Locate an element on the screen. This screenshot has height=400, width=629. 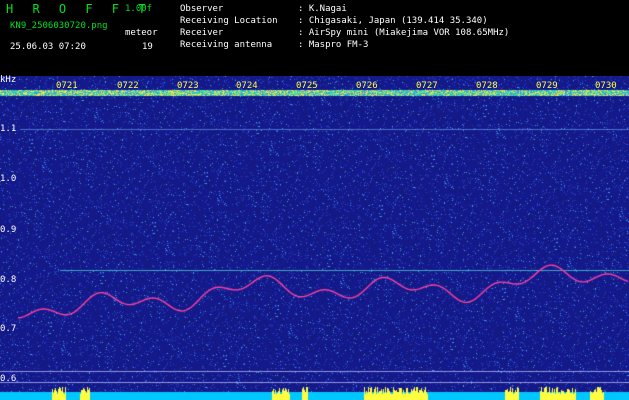
y-label-0-7: 0.7 is located at coordinates (8, 329).